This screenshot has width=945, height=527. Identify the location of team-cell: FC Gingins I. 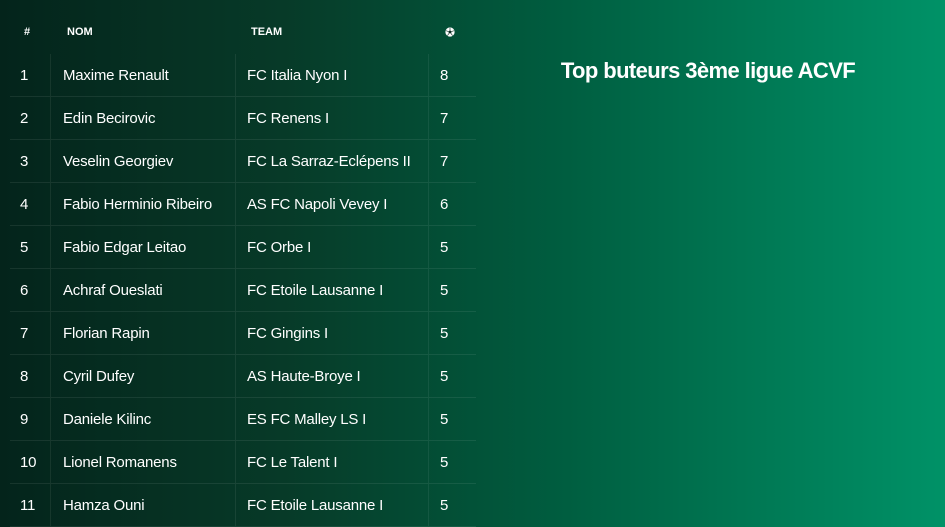
(331, 333).